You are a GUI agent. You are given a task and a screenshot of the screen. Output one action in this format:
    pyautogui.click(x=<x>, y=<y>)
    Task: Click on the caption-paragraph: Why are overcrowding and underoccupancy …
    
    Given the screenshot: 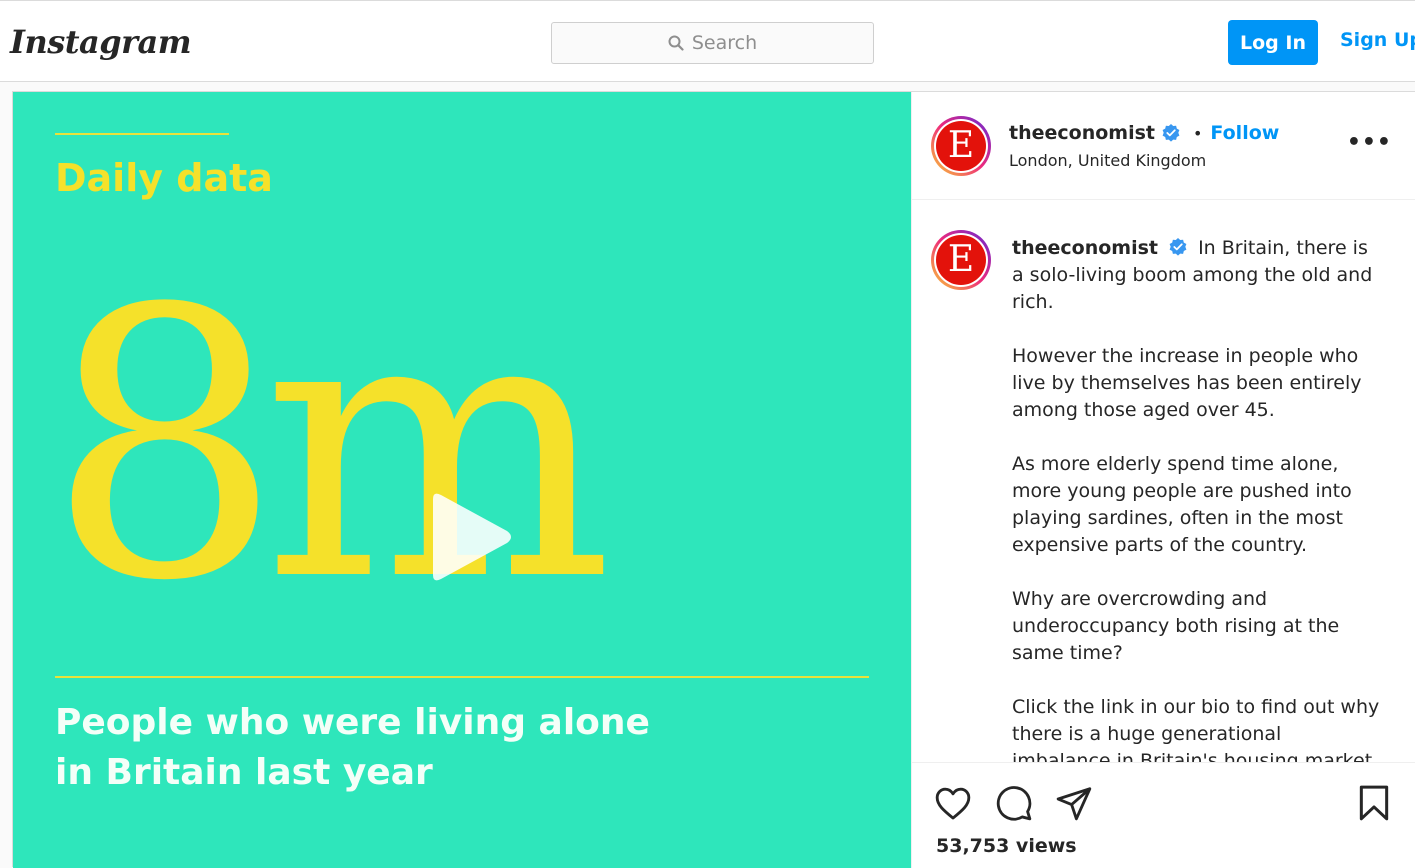 What is the action you would take?
    pyautogui.click(x=1176, y=626)
    